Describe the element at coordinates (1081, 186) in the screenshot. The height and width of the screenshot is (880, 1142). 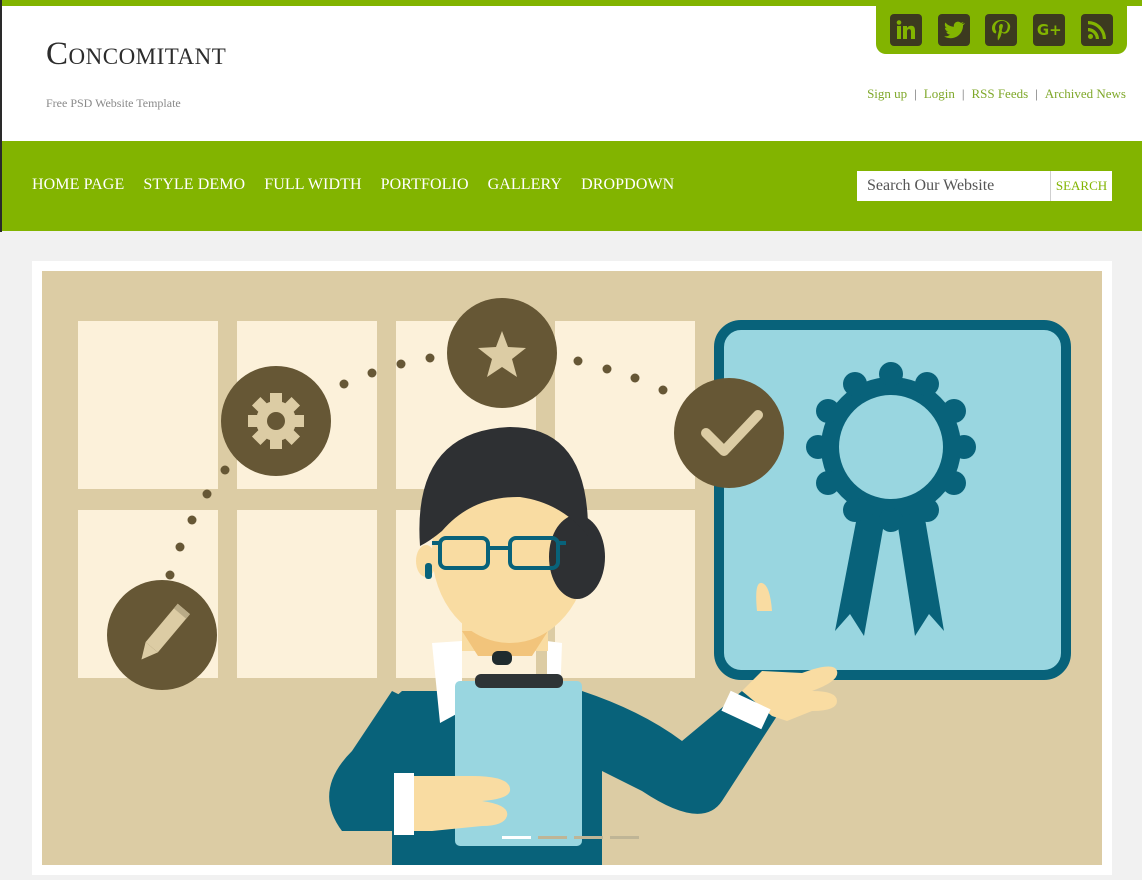
I see `search-button: SEARCH` at that location.